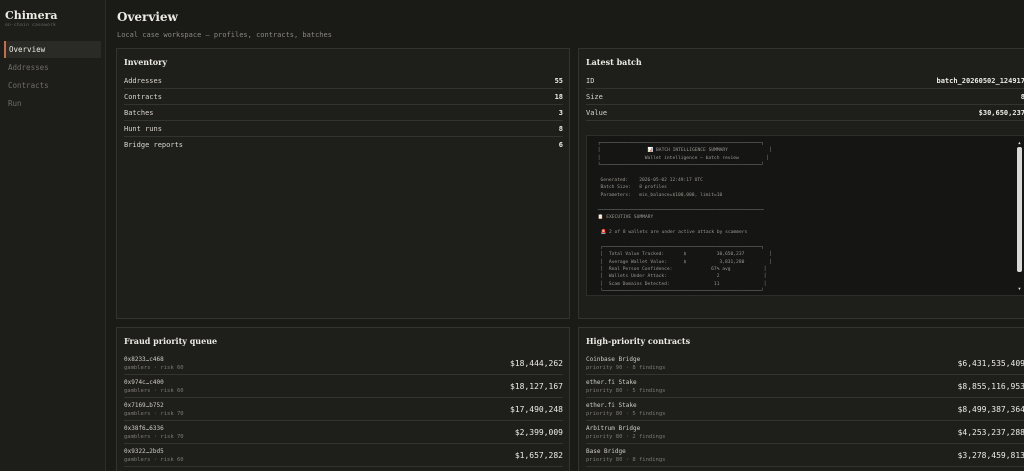 Image resolution: width=1024 pixels, height=471 pixels. I want to click on latest-batch-title: Latest batch, so click(614, 62).